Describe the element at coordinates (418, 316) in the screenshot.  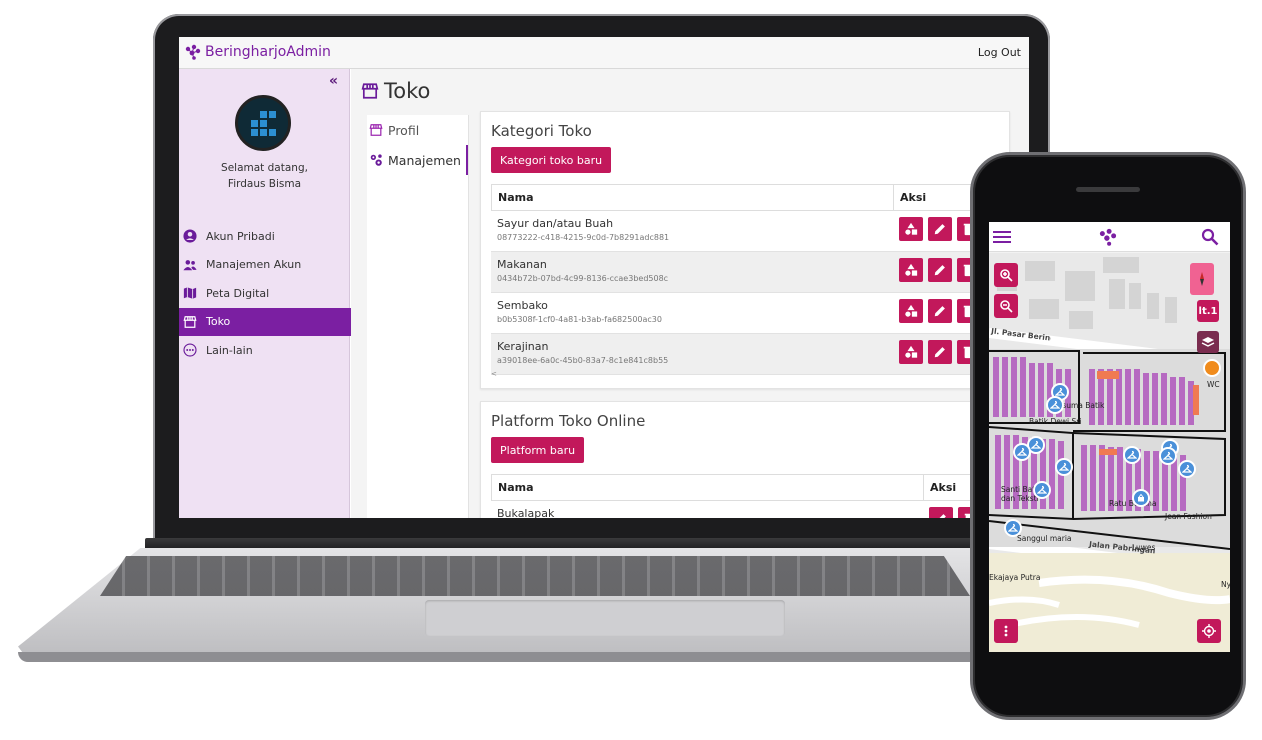
I see `subnav: Profil Manajemen` at that location.